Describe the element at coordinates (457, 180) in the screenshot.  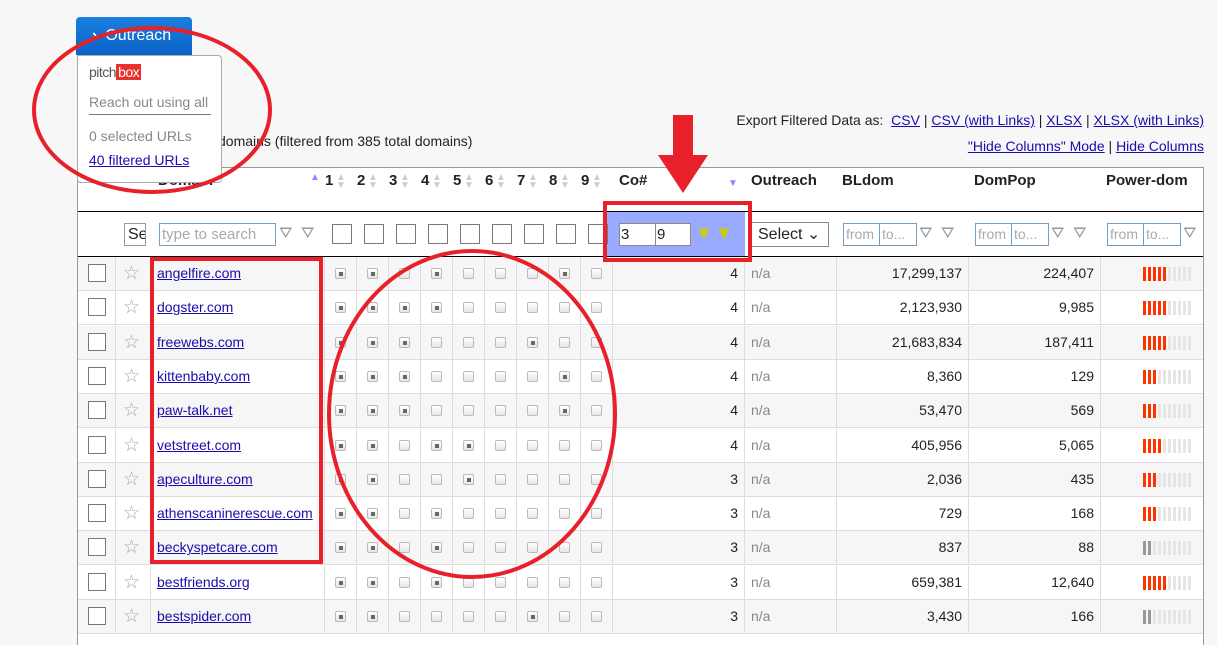
I see `col-5: 5` at that location.